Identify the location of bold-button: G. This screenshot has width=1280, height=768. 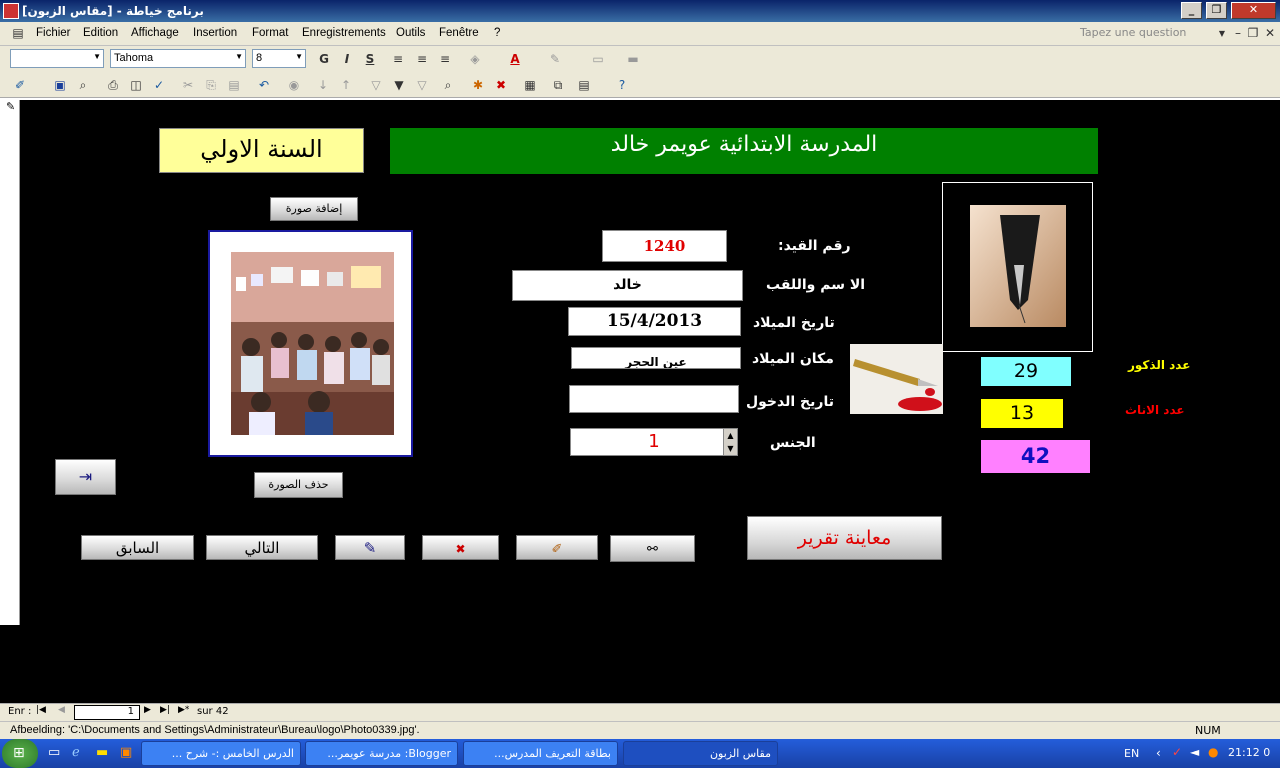
(324, 59).